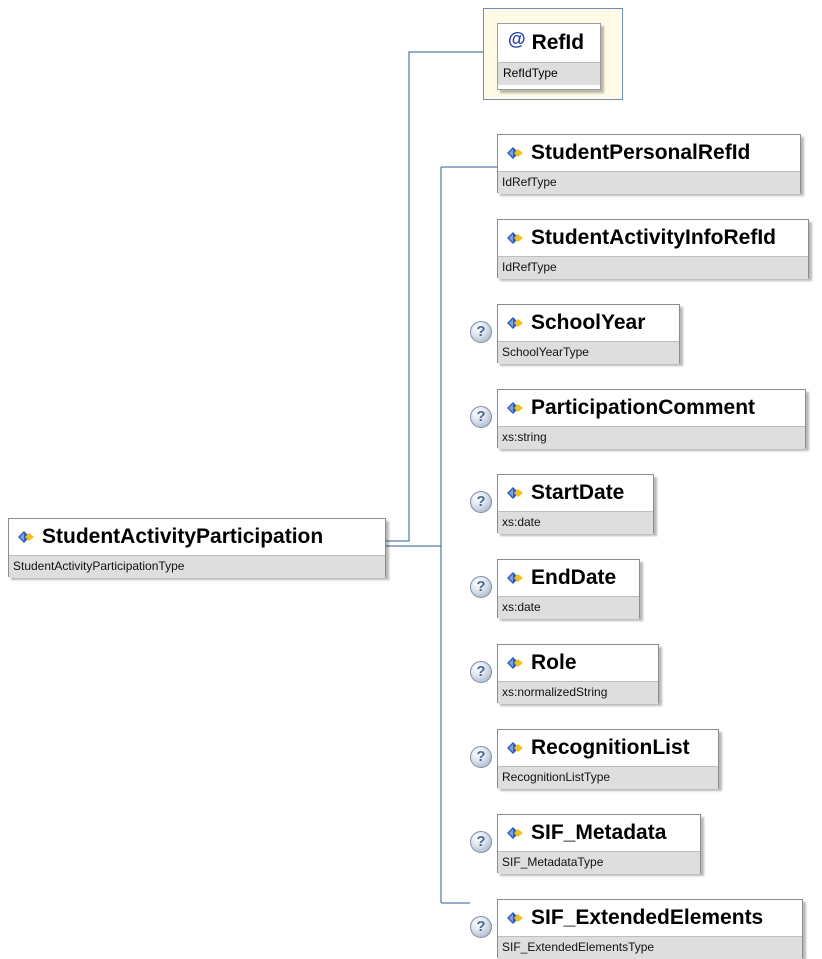  I want to click on element-box-startdate: StartDate xs:date, so click(575, 504).